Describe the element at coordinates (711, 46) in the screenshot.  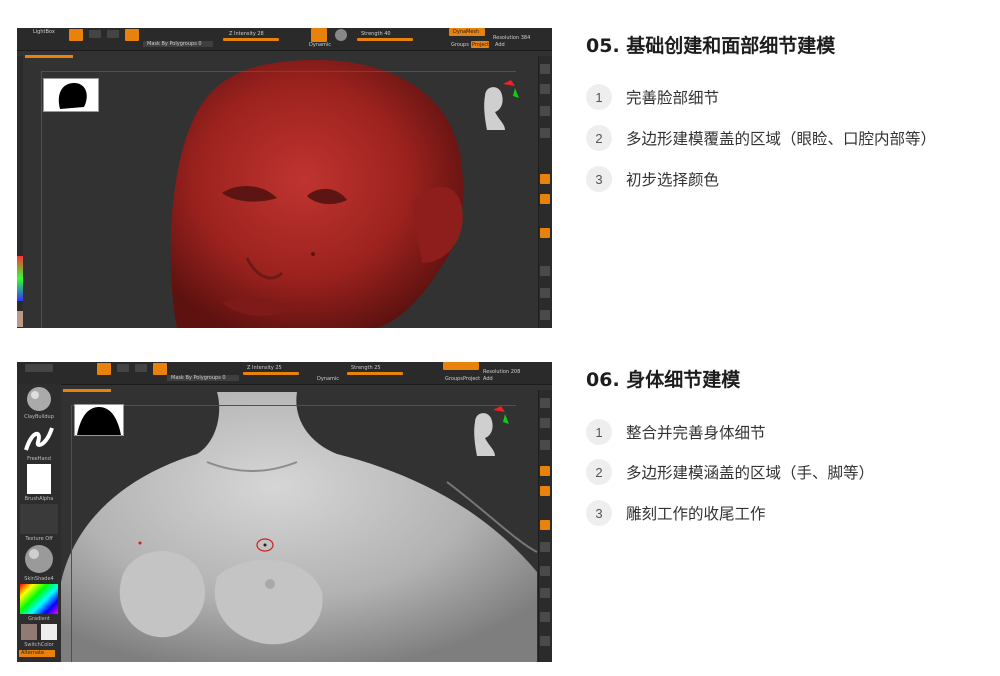
I see `section-title: 05. 基础创建和面部细节建模` at that location.